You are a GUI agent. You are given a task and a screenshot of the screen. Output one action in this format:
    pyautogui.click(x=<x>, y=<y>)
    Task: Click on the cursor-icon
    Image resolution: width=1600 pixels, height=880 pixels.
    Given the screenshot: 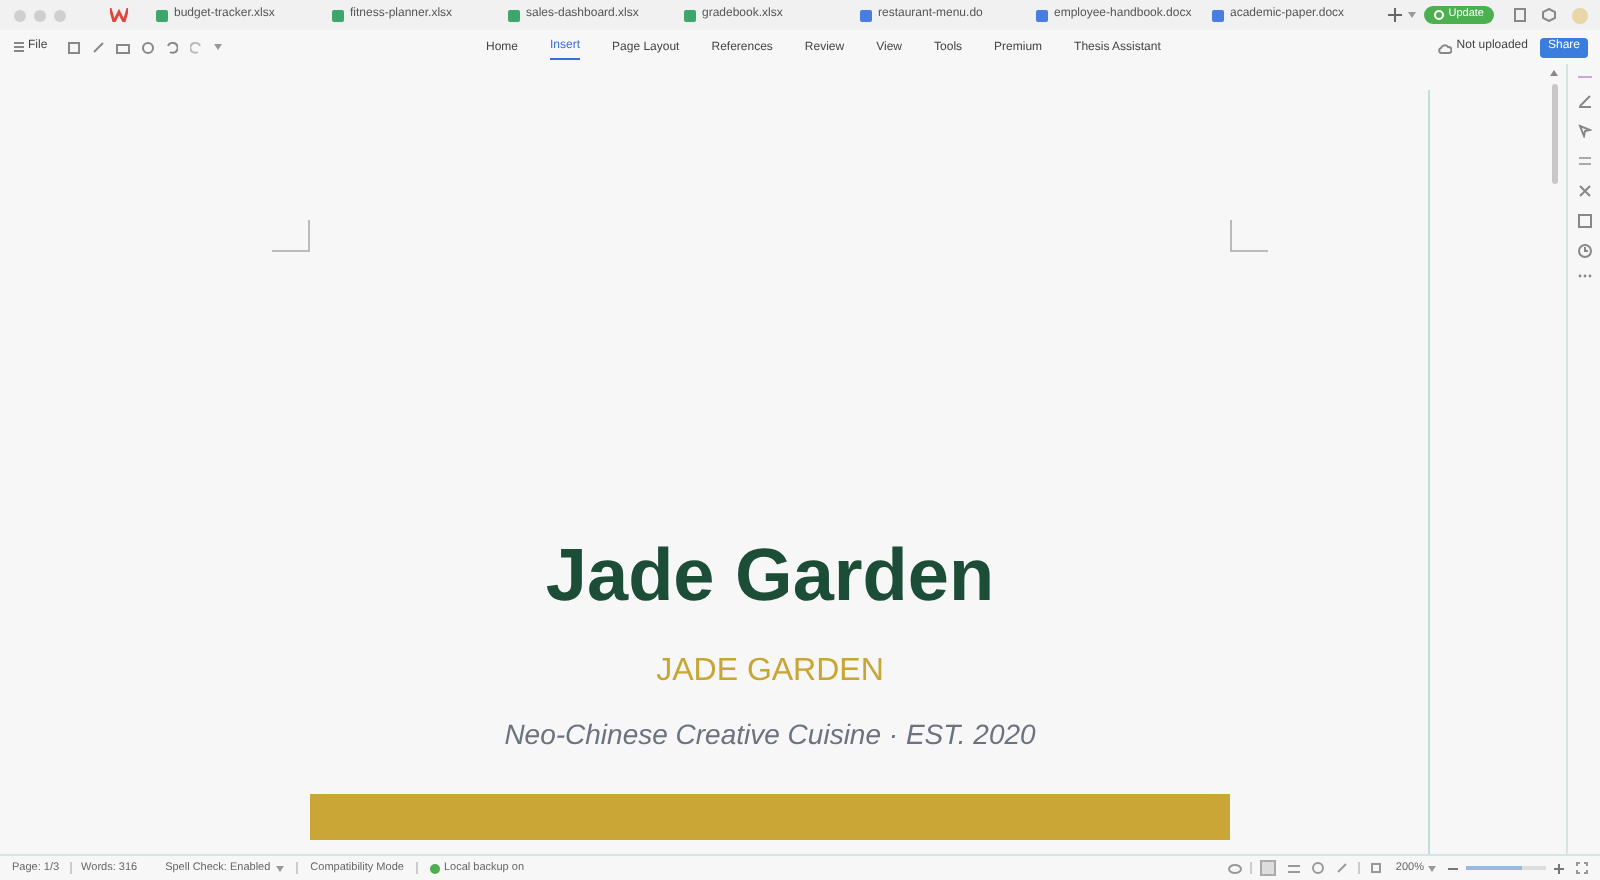 What is the action you would take?
    pyautogui.click(x=1584, y=131)
    